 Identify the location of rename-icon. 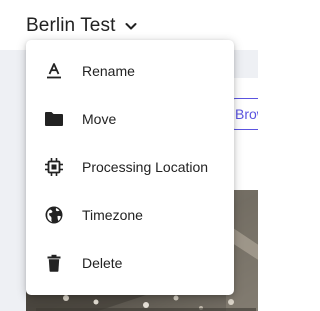
(54, 71).